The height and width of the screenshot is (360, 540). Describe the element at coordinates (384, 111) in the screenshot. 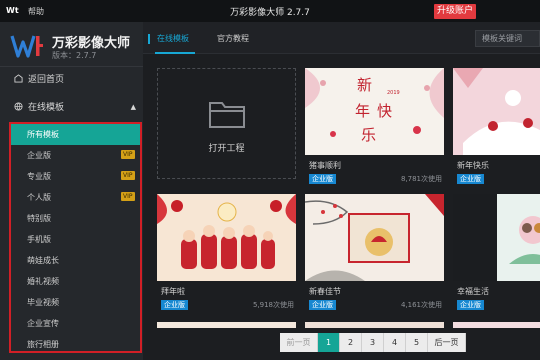

I see `svg-text: 快` at that location.